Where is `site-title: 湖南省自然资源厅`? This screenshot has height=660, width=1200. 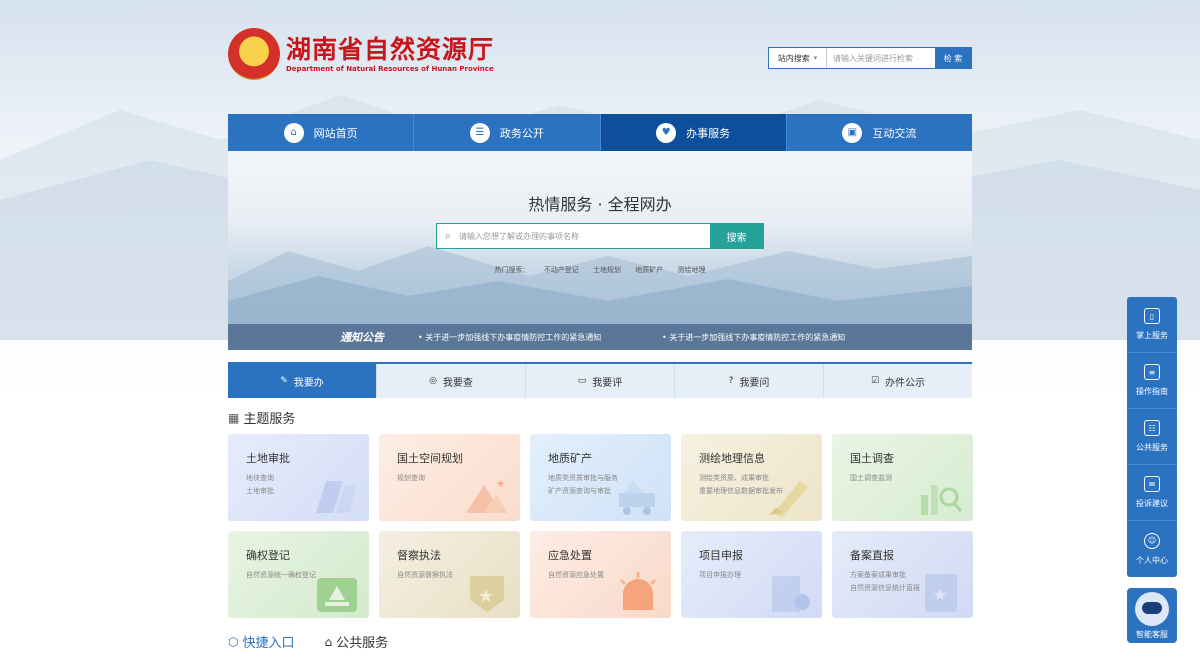 site-title: 湖南省自然资源厅 is located at coordinates (390, 49).